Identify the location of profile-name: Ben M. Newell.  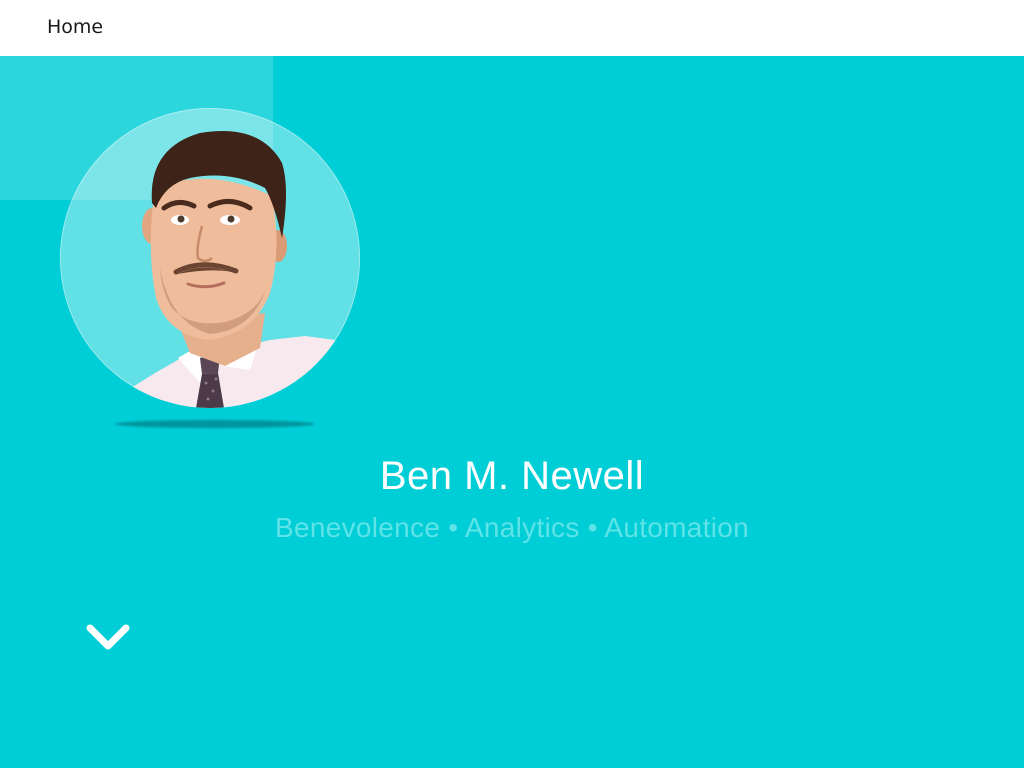
(512, 476).